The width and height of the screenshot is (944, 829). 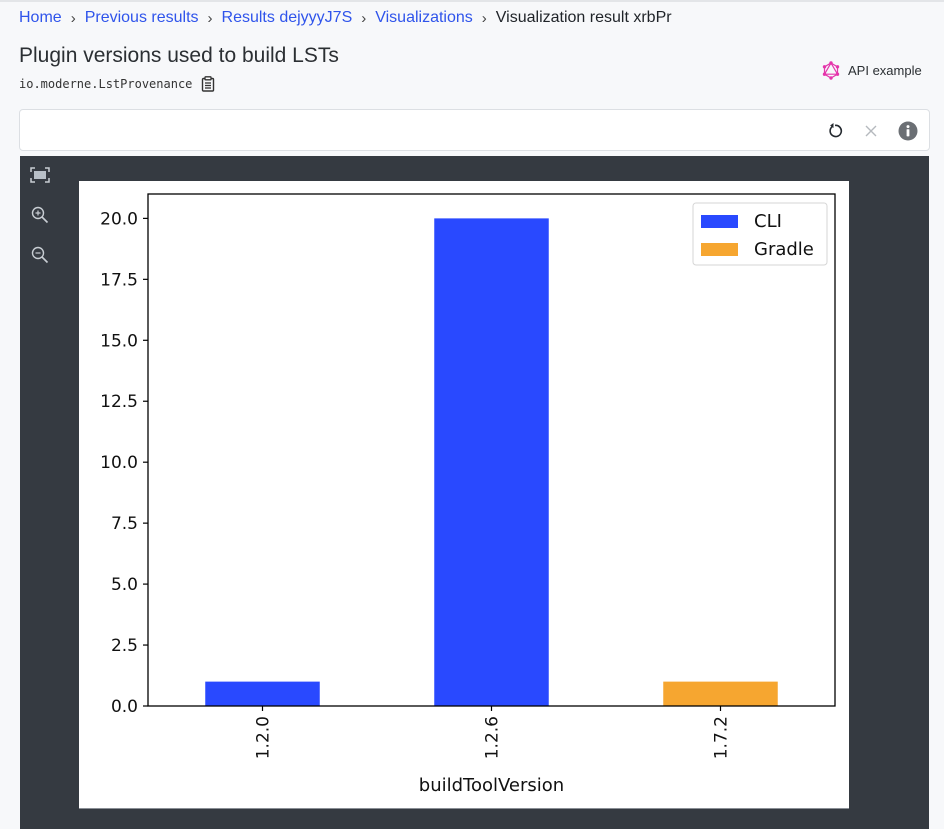 I want to click on bar-cli-1.2.6, so click(x=491, y=462).